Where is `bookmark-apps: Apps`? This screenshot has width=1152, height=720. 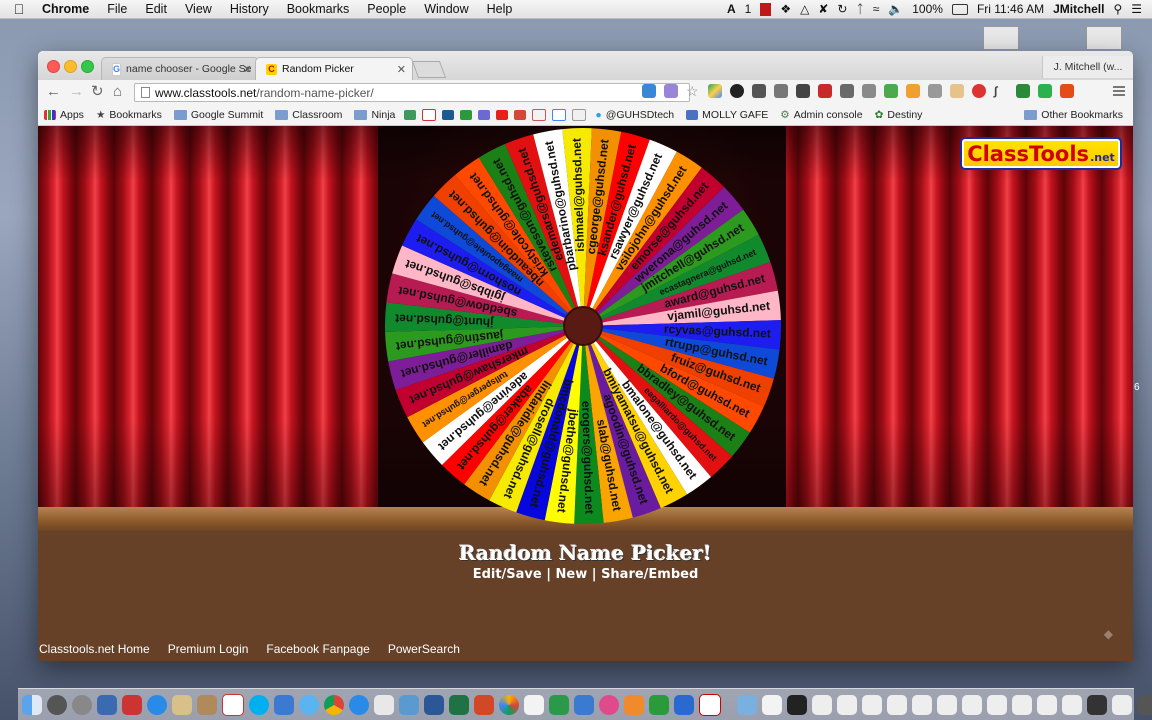 bookmark-apps: Apps is located at coordinates (64, 115).